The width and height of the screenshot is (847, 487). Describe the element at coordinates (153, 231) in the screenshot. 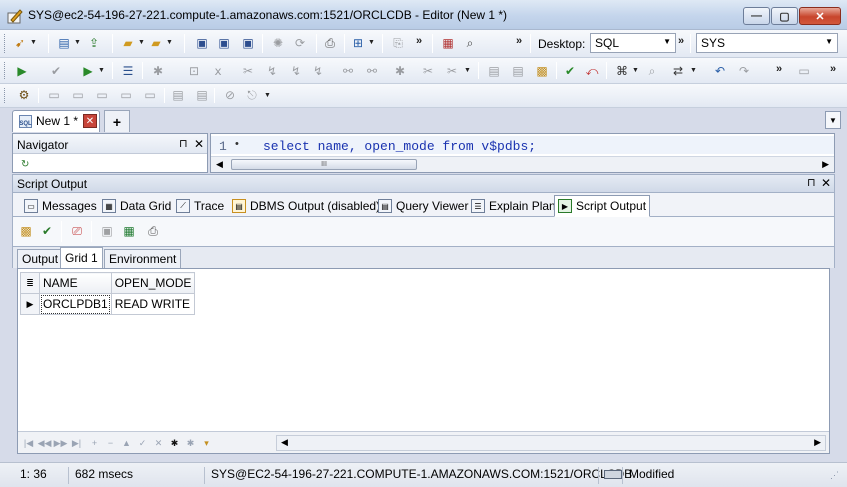

I see `print-output-icon: ⎙` at that location.